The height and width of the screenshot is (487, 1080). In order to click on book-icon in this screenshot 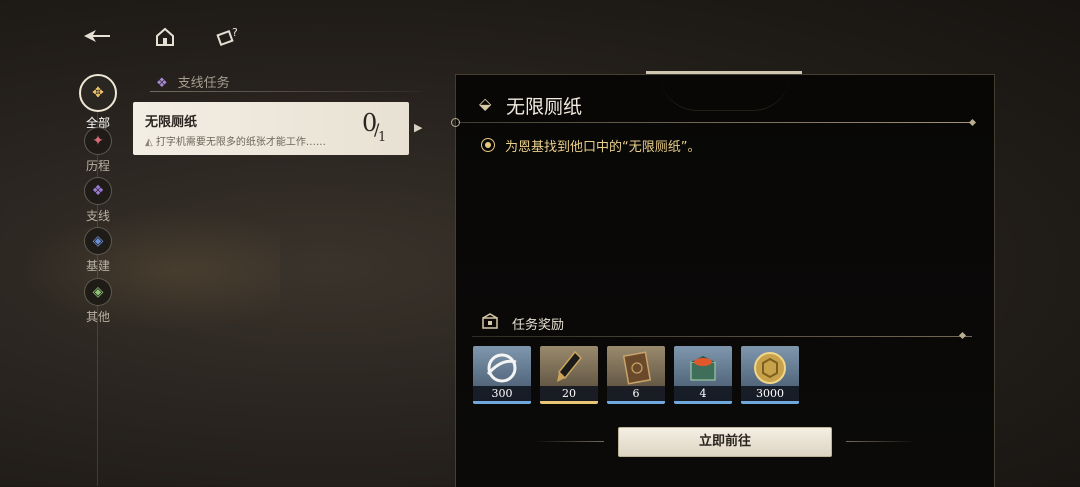, I will do `click(636, 368)`.